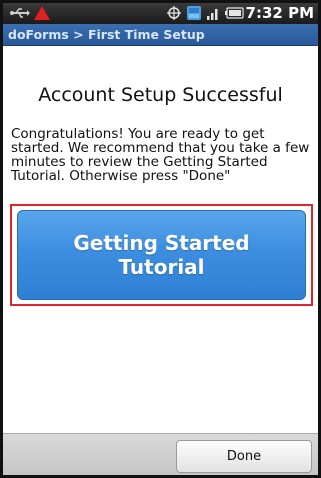 This screenshot has height=478, width=321. Describe the element at coordinates (234, 13) in the screenshot. I see `battery-icon` at that location.